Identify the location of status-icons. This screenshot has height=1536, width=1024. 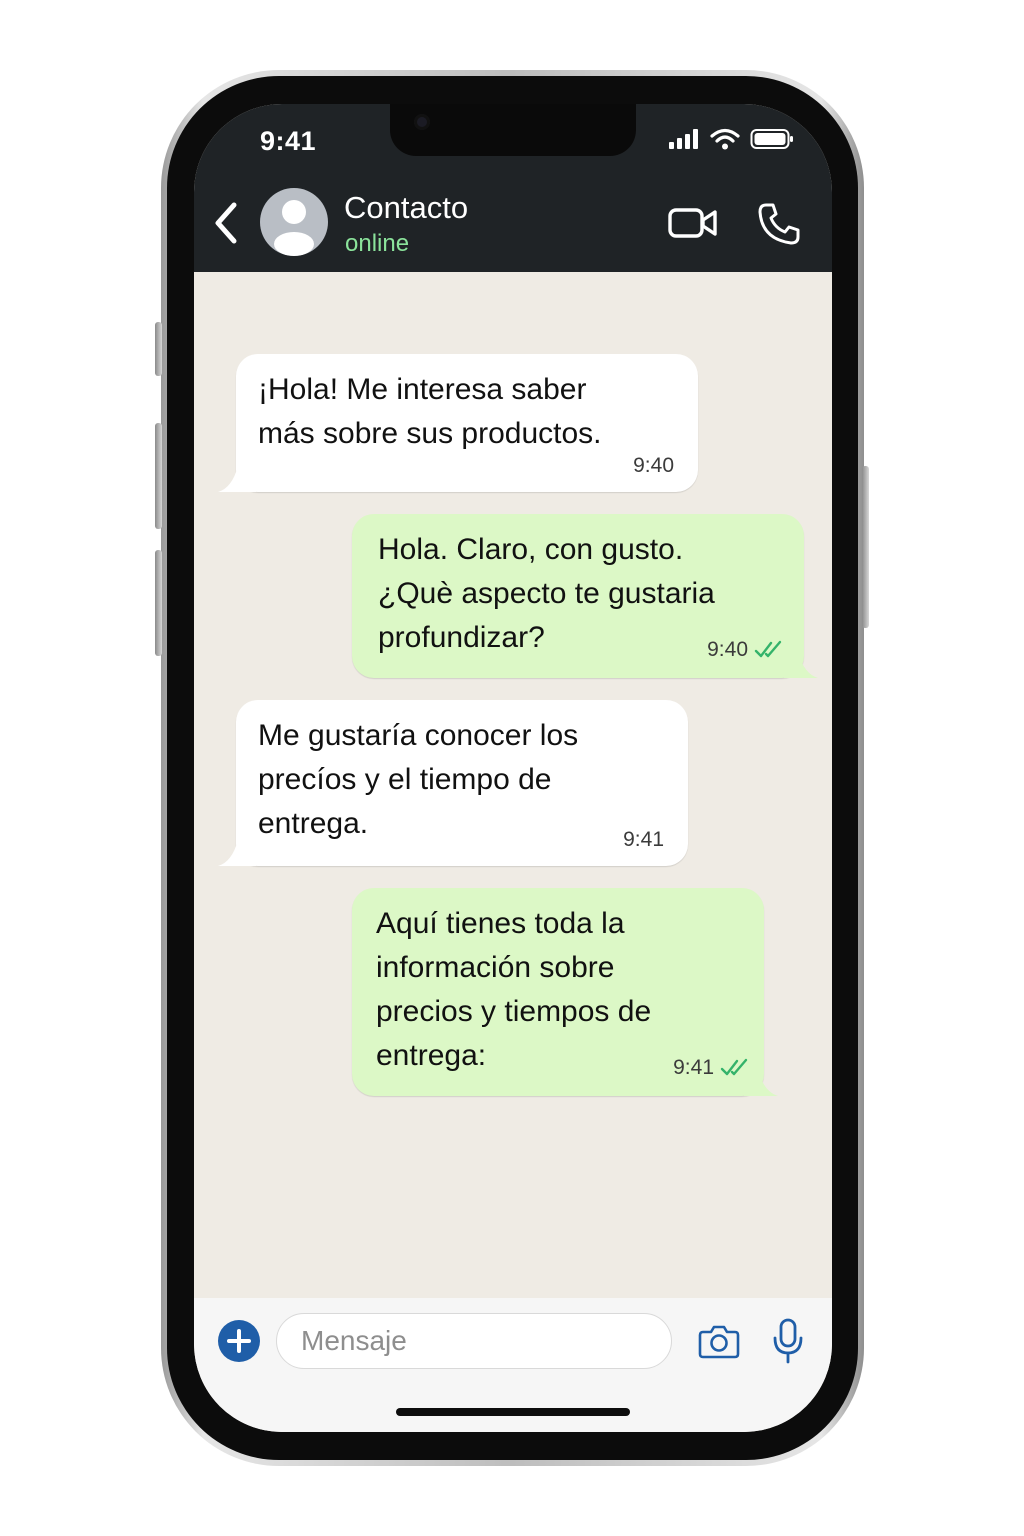
(731, 139).